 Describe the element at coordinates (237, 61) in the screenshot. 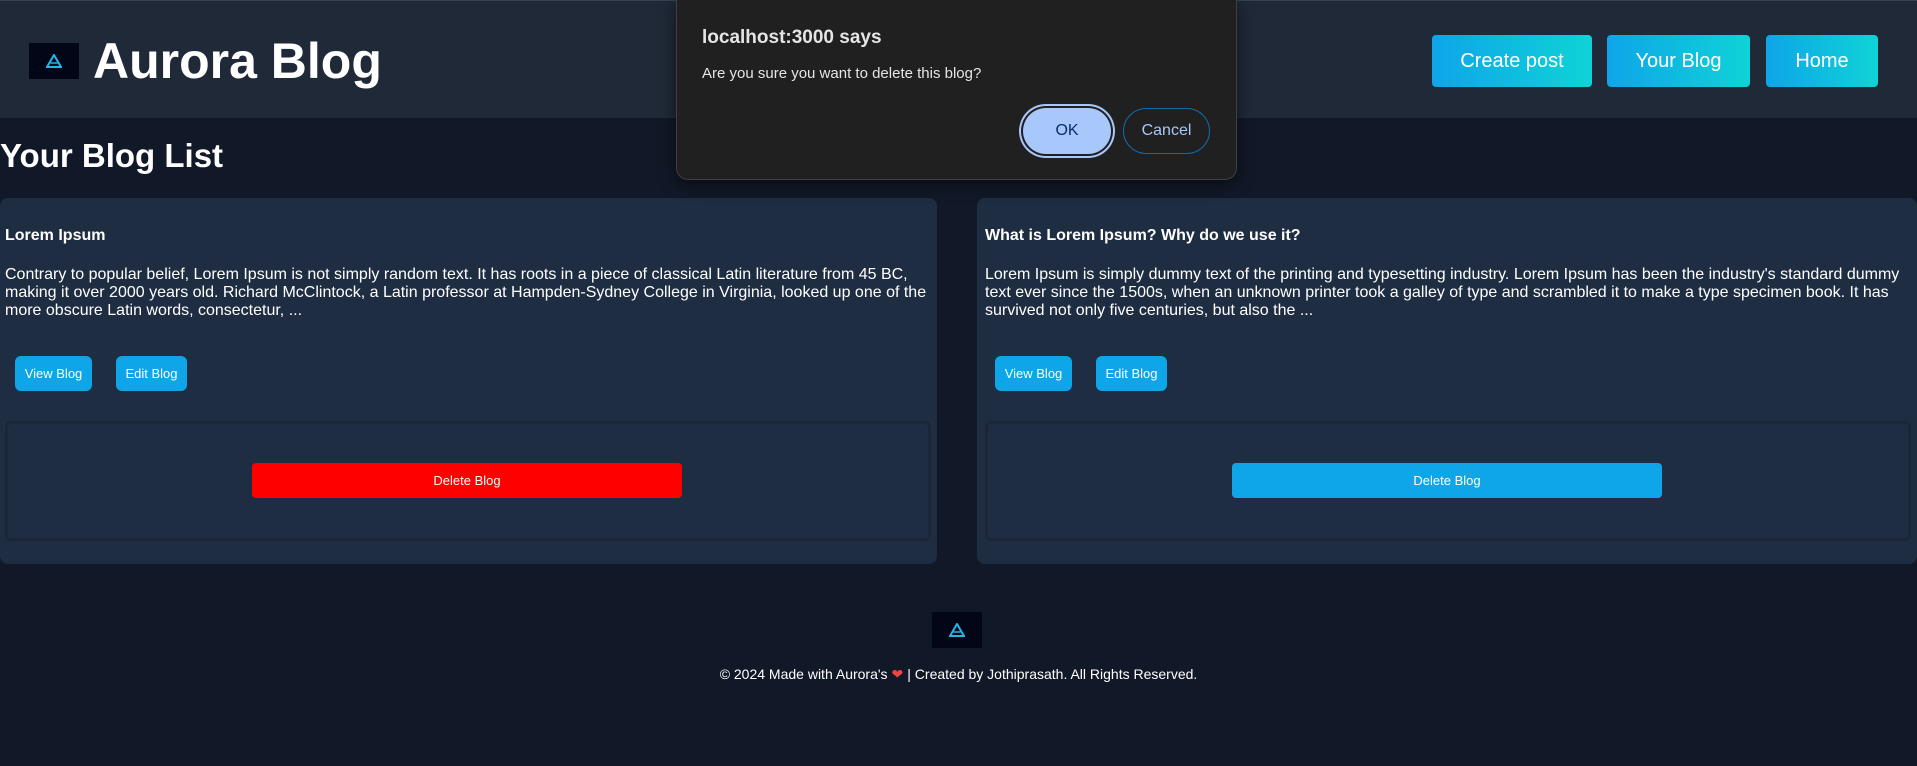

I see `site-title: Aurora Blog` at that location.